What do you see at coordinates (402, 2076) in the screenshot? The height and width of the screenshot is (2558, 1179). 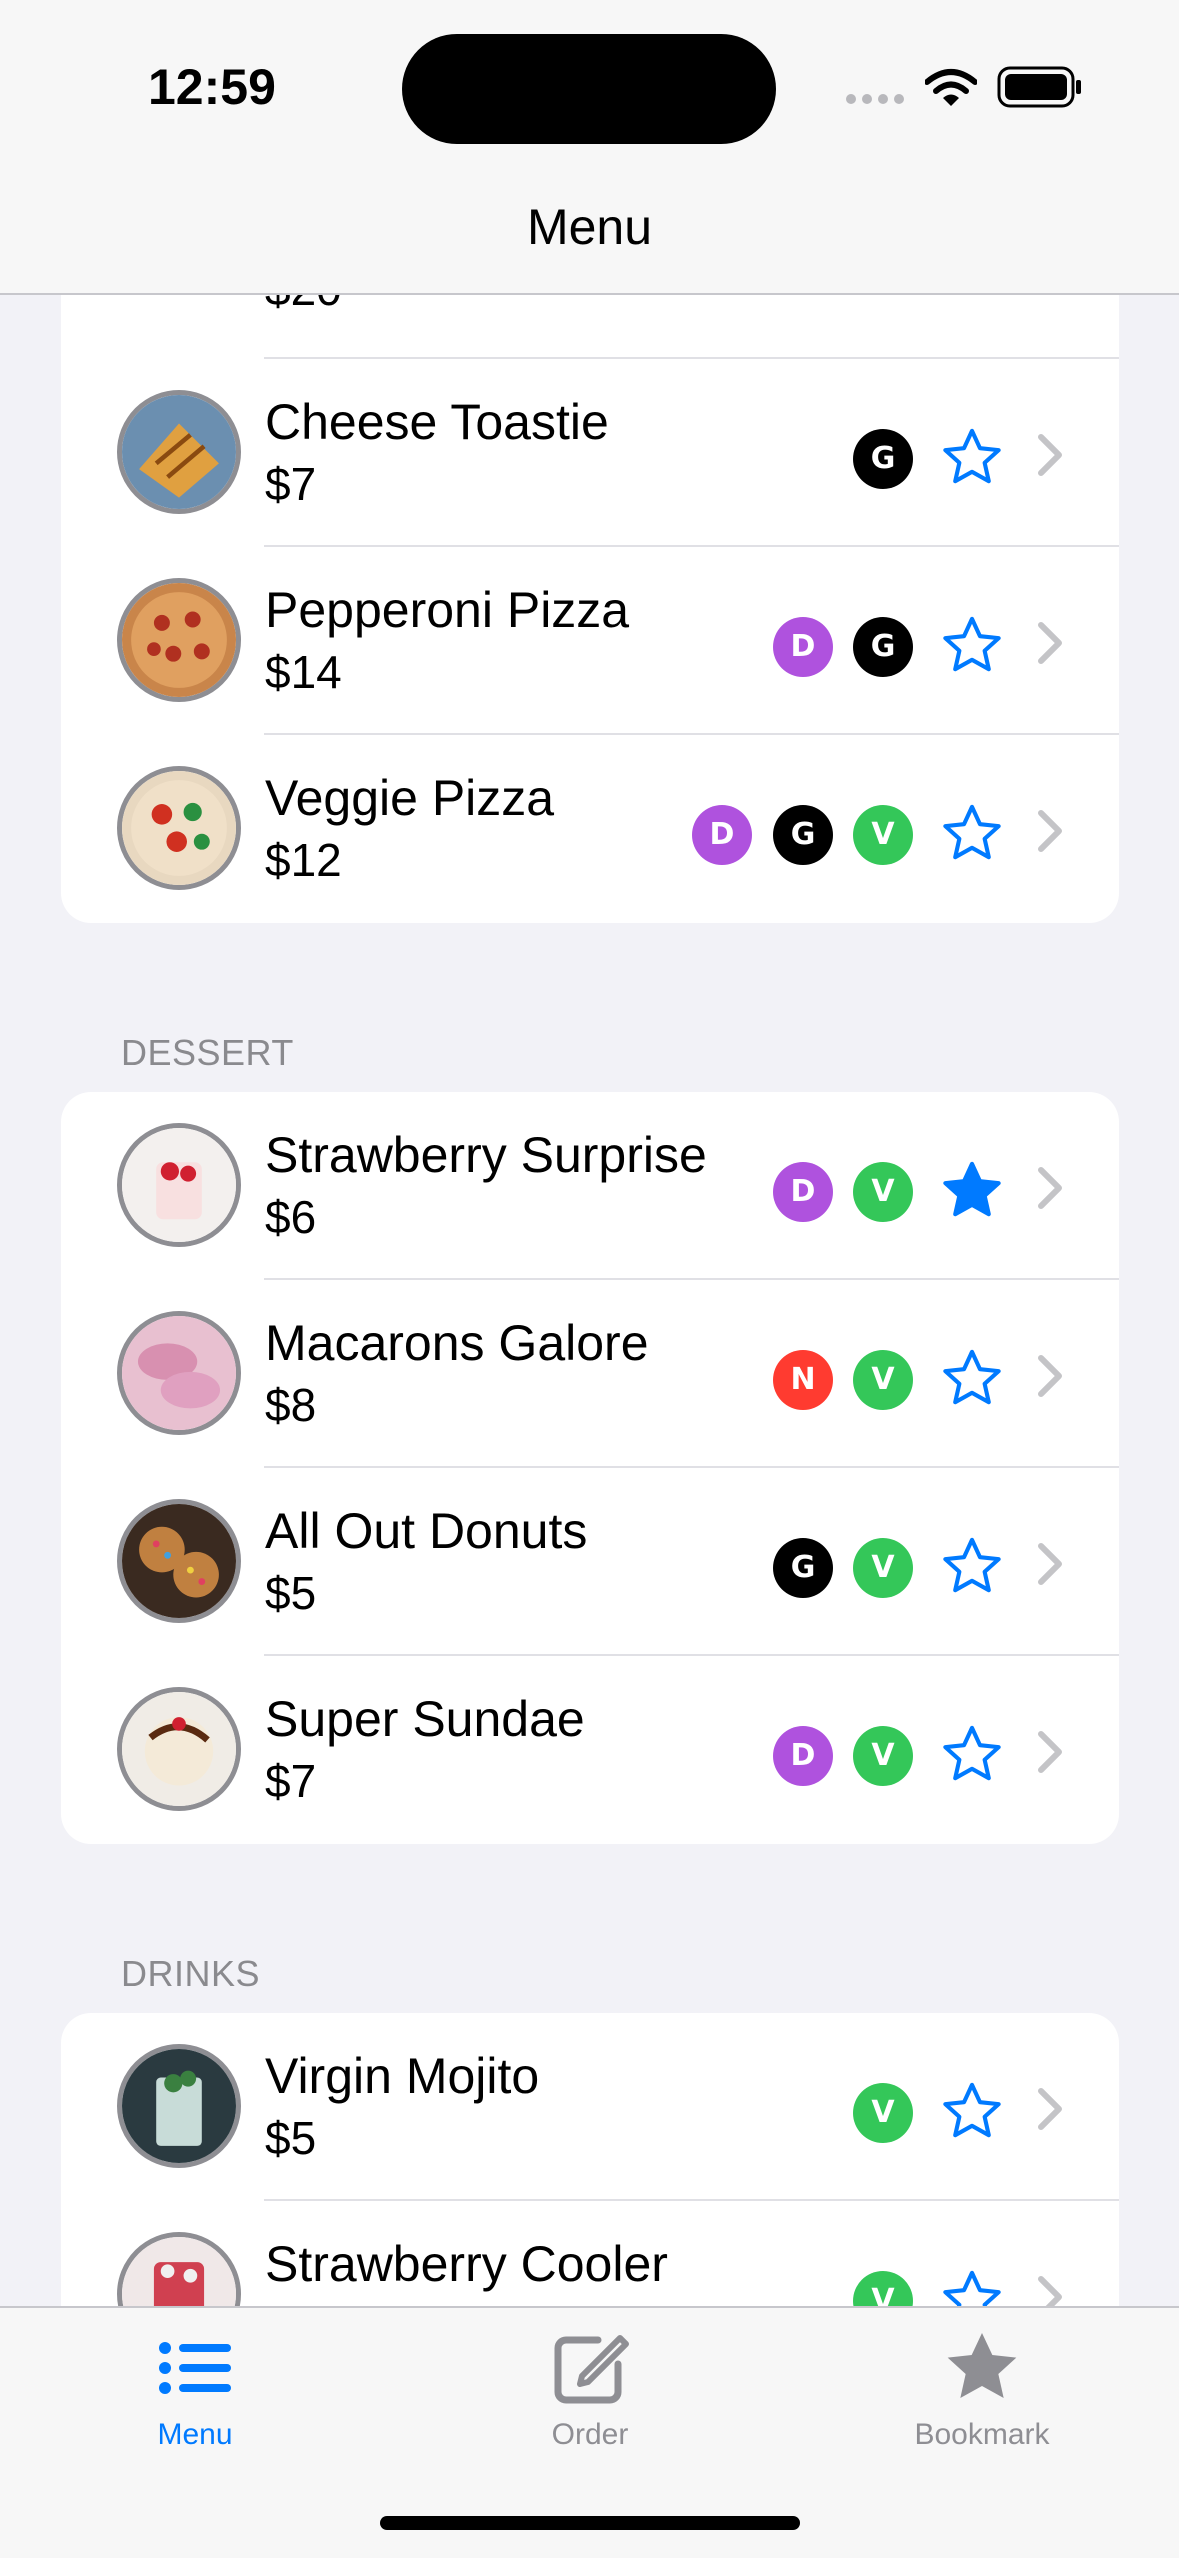 I see `item-name: Virgin Mojito` at bounding box center [402, 2076].